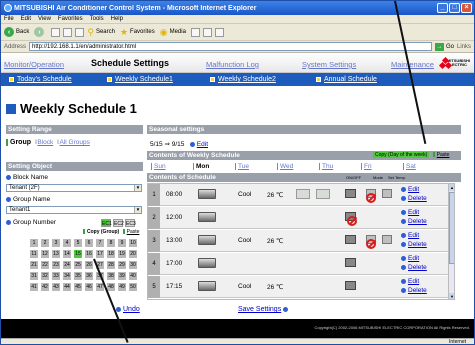 The width and height of the screenshot is (475, 345). I want to click on group-number-cell: 50, so click(133, 287).